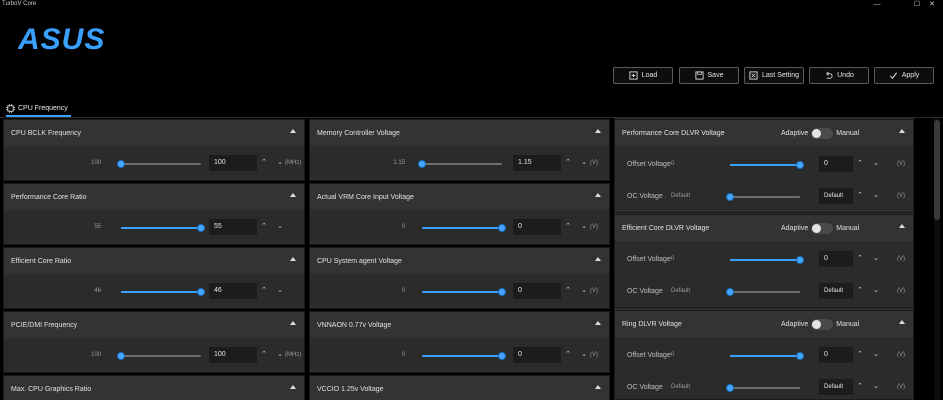  What do you see at coordinates (932, 5) in the screenshot?
I see `close-button: ✕` at bounding box center [932, 5].